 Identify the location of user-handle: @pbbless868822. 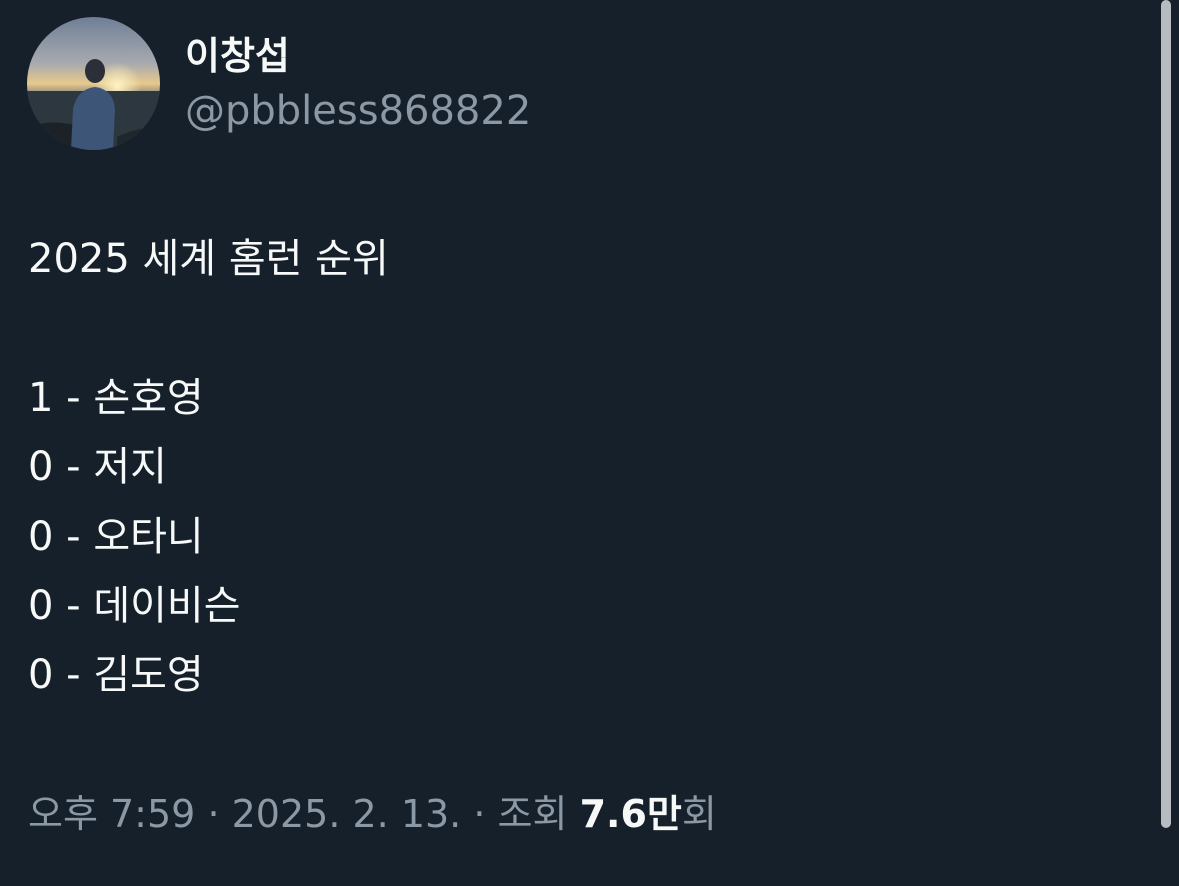
(358, 111).